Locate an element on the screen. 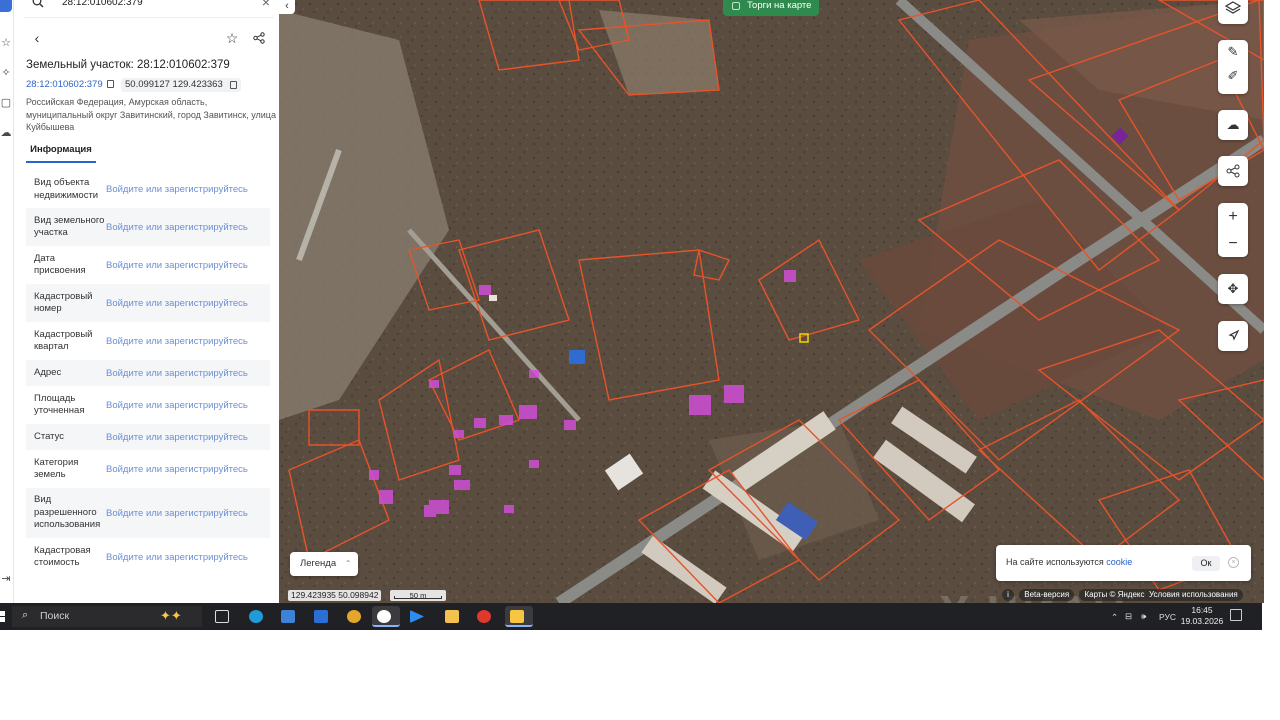 The height and width of the screenshot is (720, 1280). taskbar-search-placeholder: Поиск is located at coordinates (55, 616).